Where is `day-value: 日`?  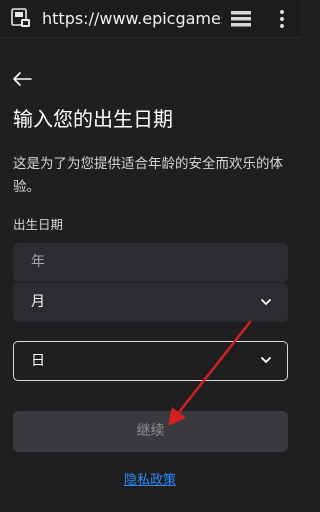 day-value: 日 is located at coordinates (38, 361).